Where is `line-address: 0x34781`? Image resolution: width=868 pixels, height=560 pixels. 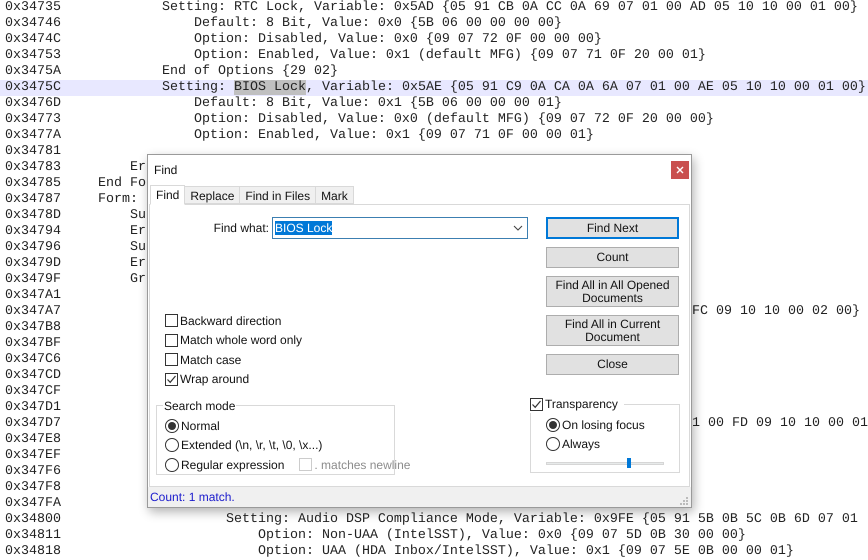 line-address: 0x34781 is located at coordinates (33, 152).